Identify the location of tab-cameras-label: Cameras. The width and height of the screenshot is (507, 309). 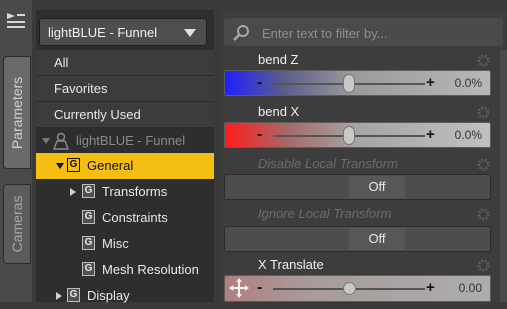
(17, 224).